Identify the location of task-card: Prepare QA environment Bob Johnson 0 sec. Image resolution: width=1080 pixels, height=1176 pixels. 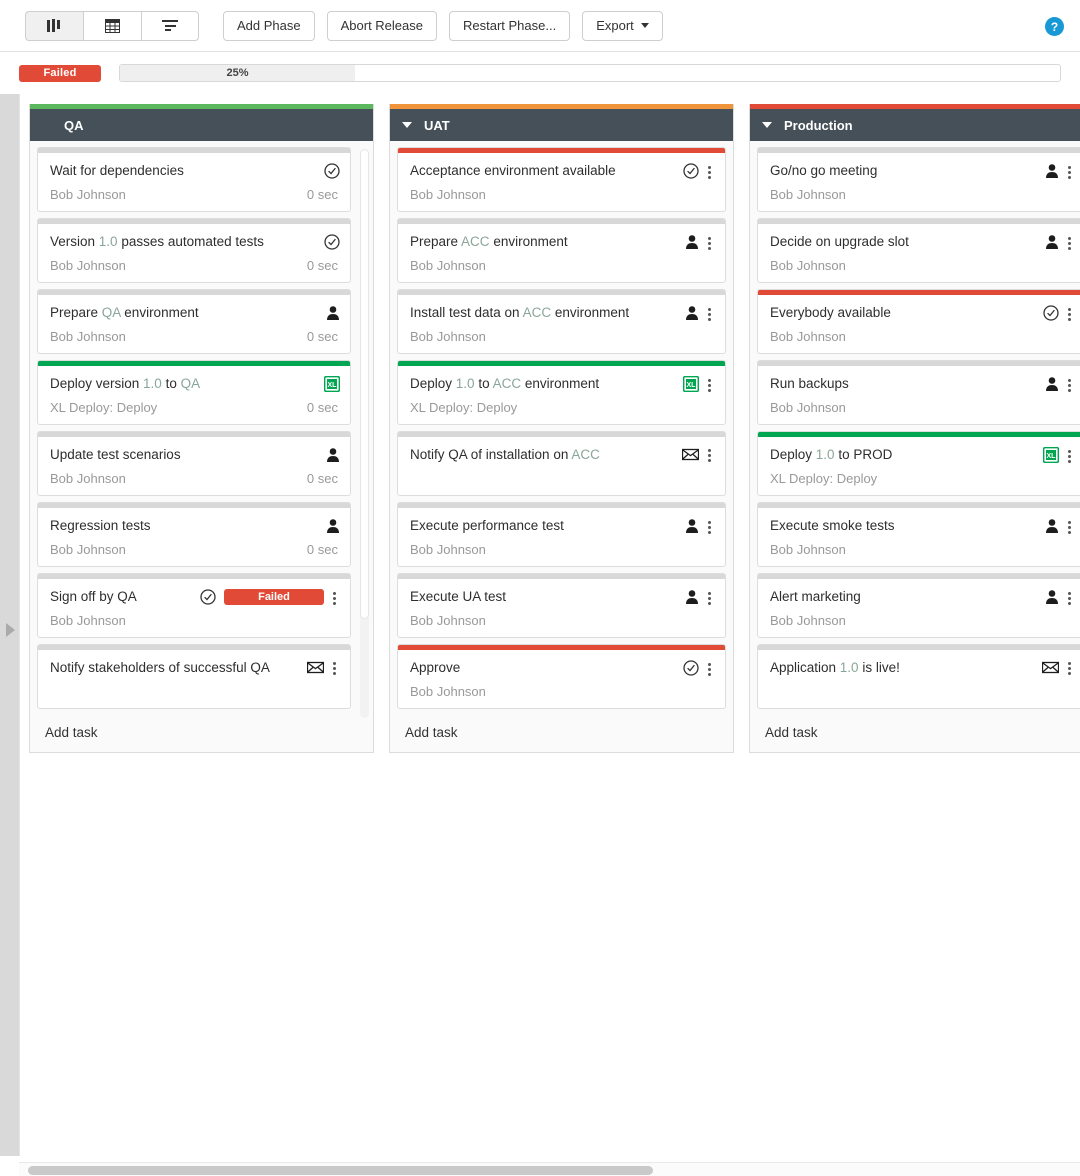
(194, 321).